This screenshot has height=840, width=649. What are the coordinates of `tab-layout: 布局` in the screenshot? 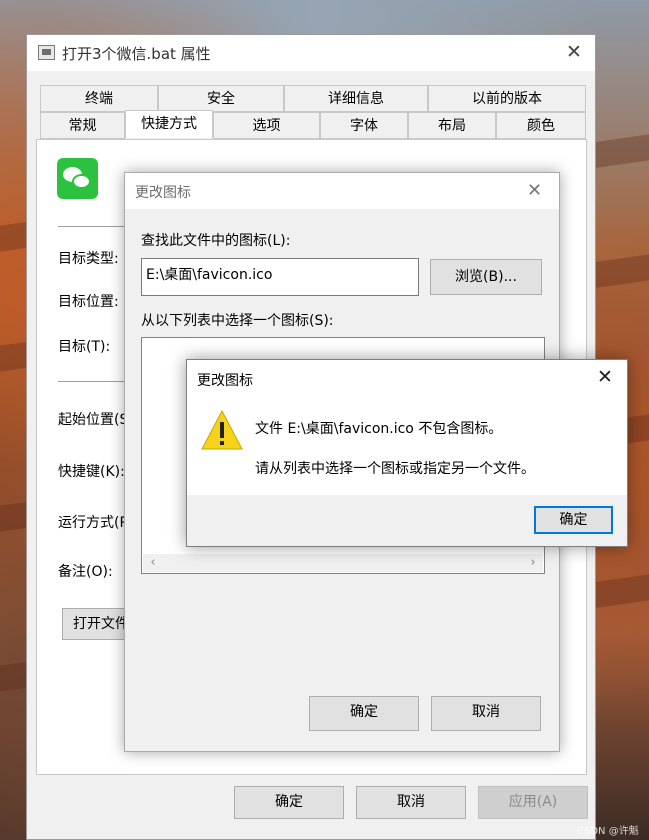 It's located at (452, 125).